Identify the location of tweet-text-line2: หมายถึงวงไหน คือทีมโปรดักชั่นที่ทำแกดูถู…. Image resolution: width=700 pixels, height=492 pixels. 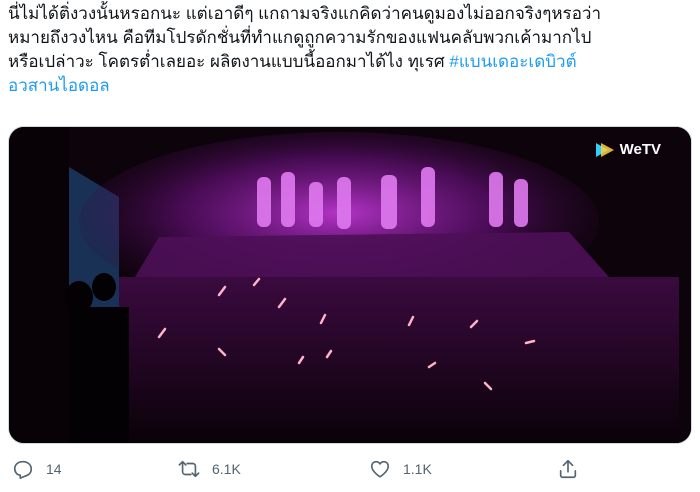
(300, 37).